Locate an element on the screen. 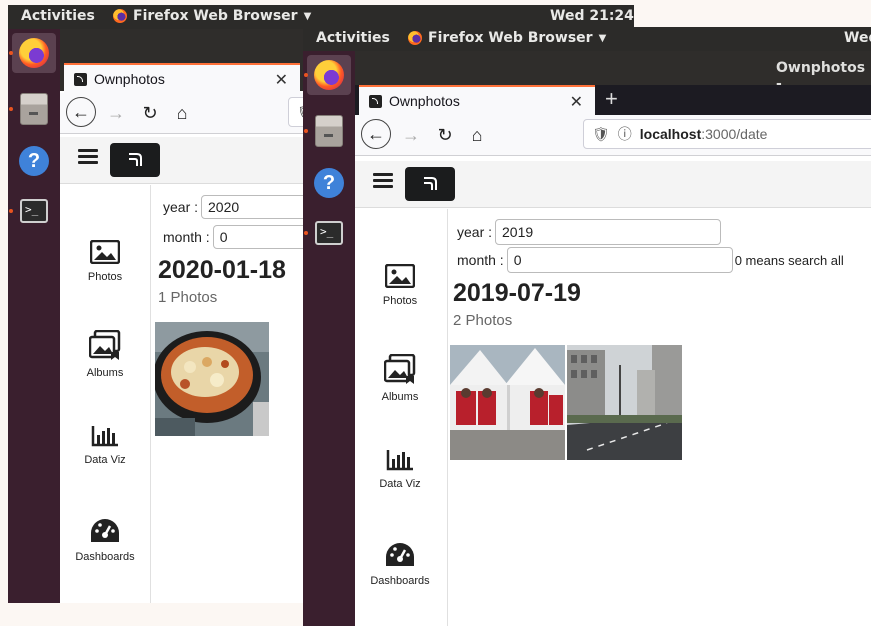 The width and height of the screenshot is (871, 626). tab-title: Ownphotos is located at coordinates (129, 79).